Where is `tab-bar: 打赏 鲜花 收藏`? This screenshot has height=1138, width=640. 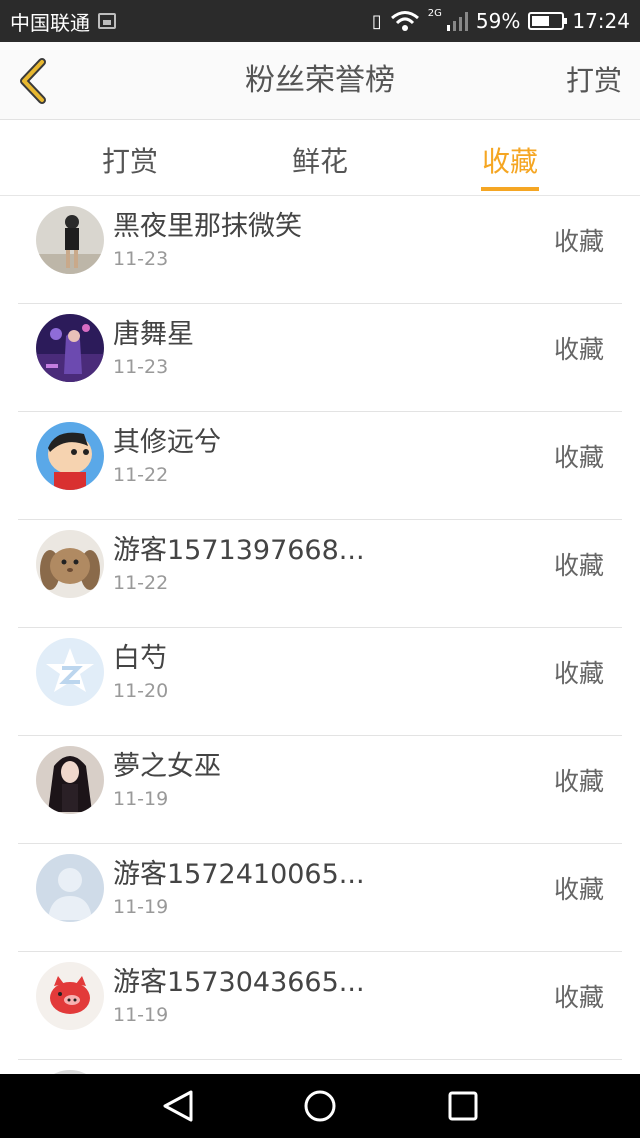
tab-bar: 打赏 鲜花 收藏 is located at coordinates (320, 158).